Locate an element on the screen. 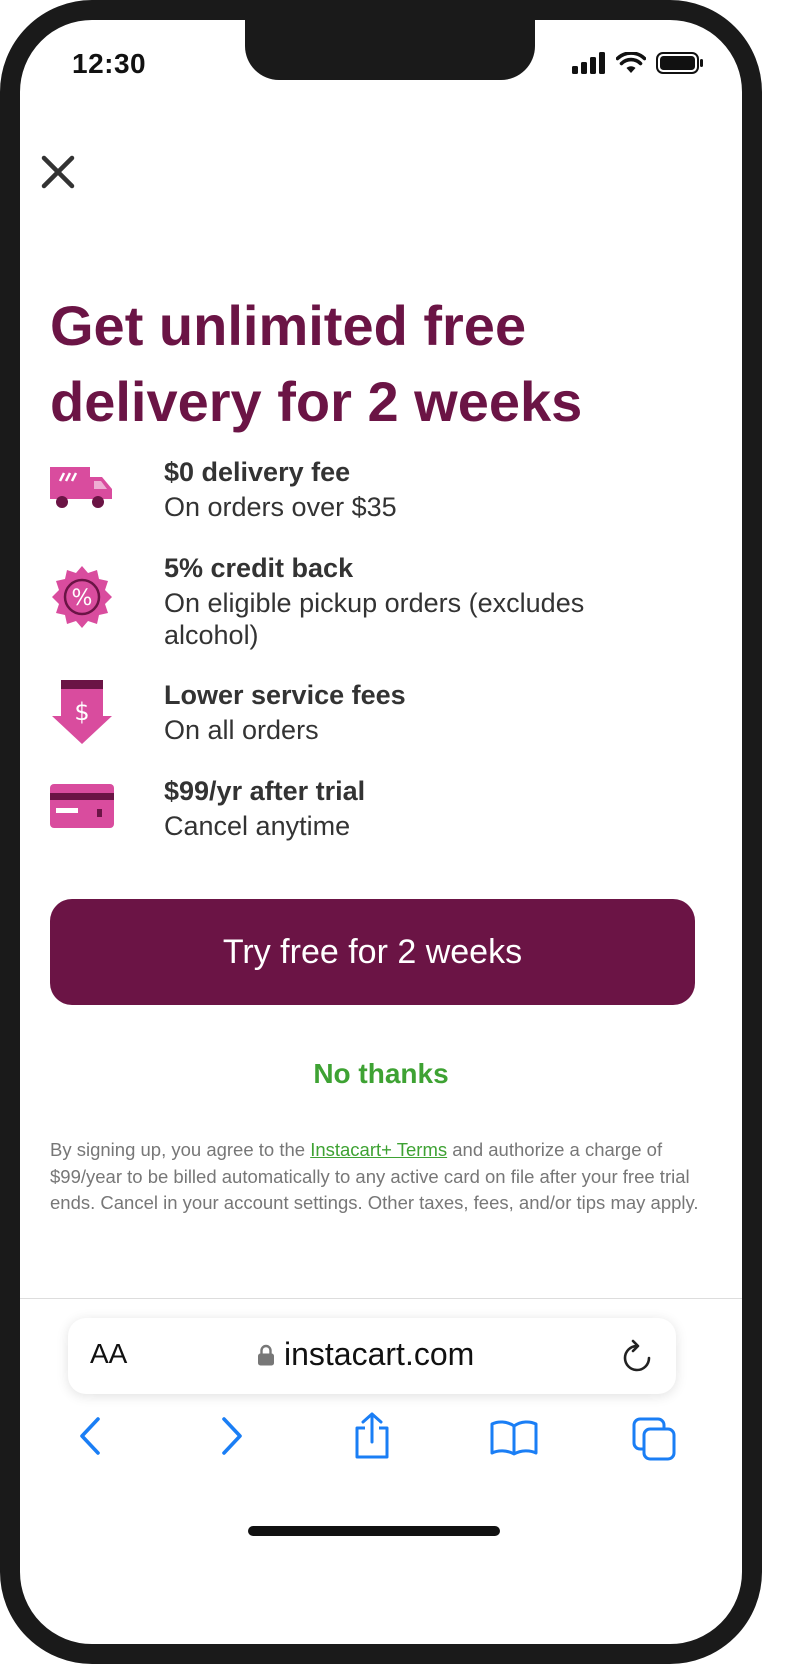 This screenshot has width=790, height=1664. text-size-button: AA is located at coordinates (108, 1354).